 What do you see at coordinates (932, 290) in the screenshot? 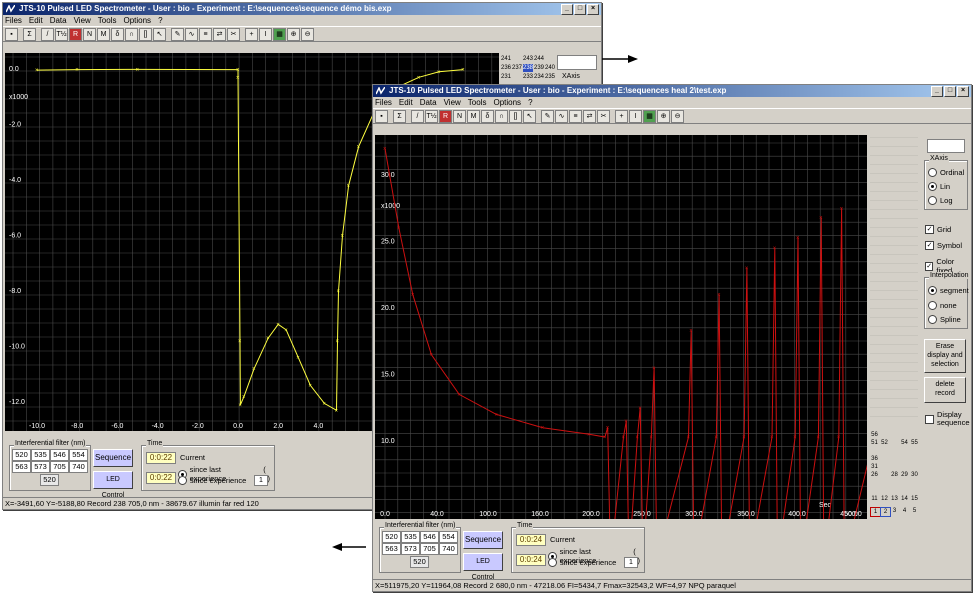
I see `radio-dot-on` at bounding box center [932, 290].